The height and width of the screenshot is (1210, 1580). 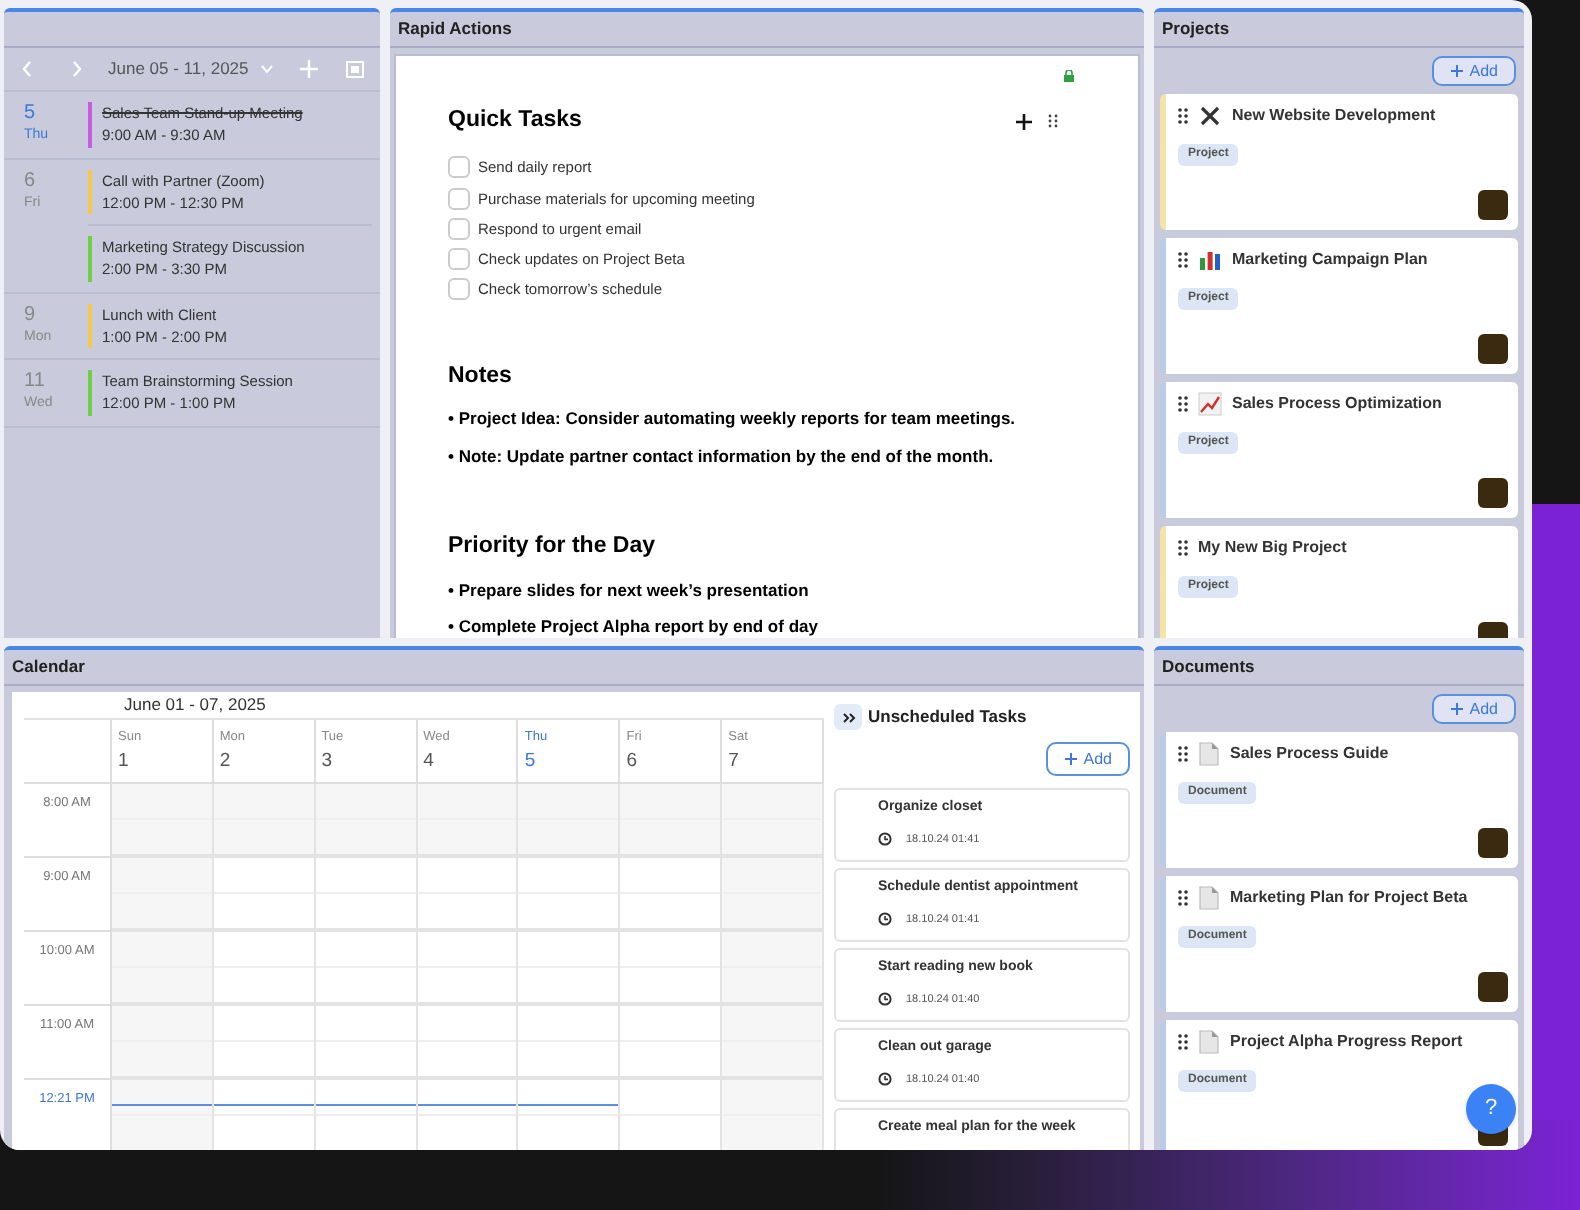 I want to click on unscheduled-title: Unscheduled Tasks, so click(x=947, y=717).